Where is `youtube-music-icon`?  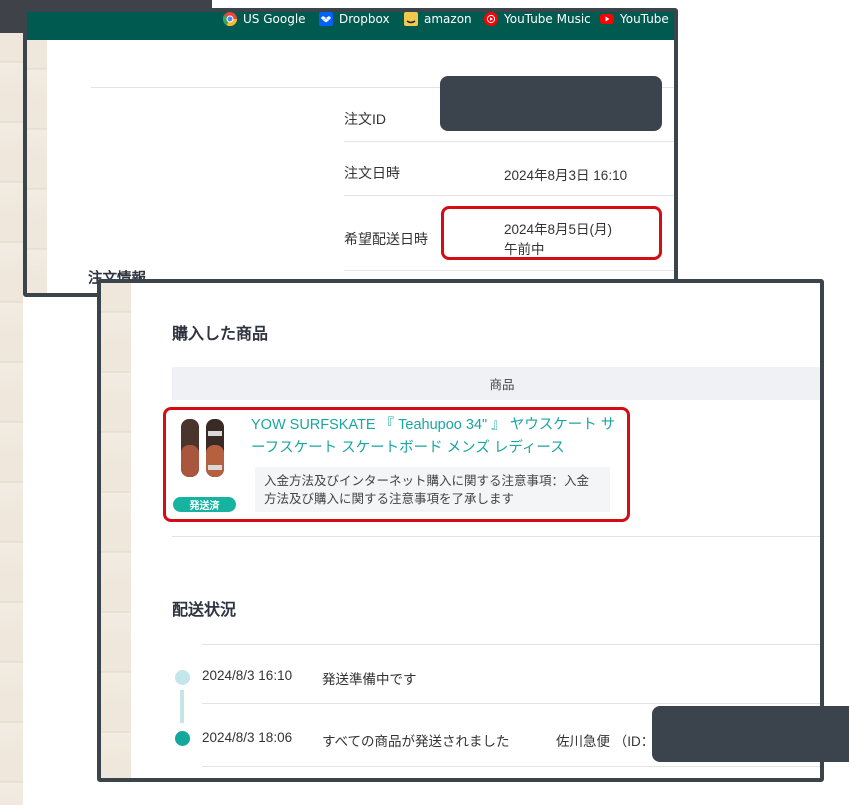 youtube-music-icon is located at coordinates (491, 19).